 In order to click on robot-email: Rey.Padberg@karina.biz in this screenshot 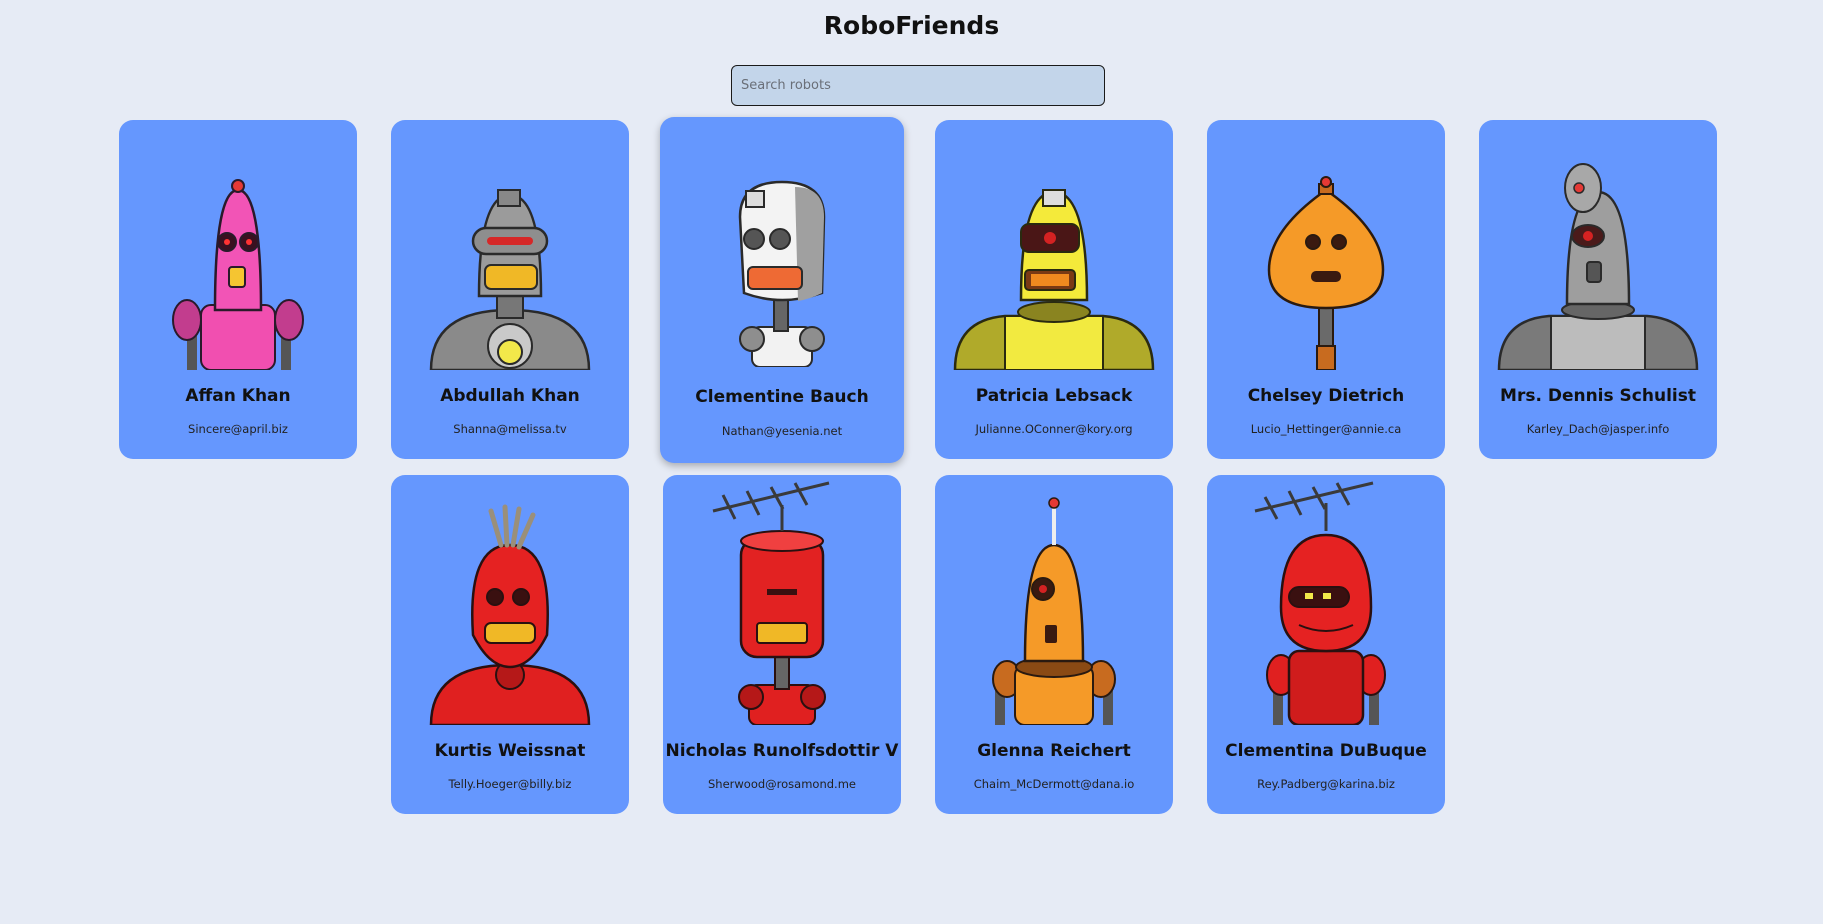, I will do `click(1326, 784)`.